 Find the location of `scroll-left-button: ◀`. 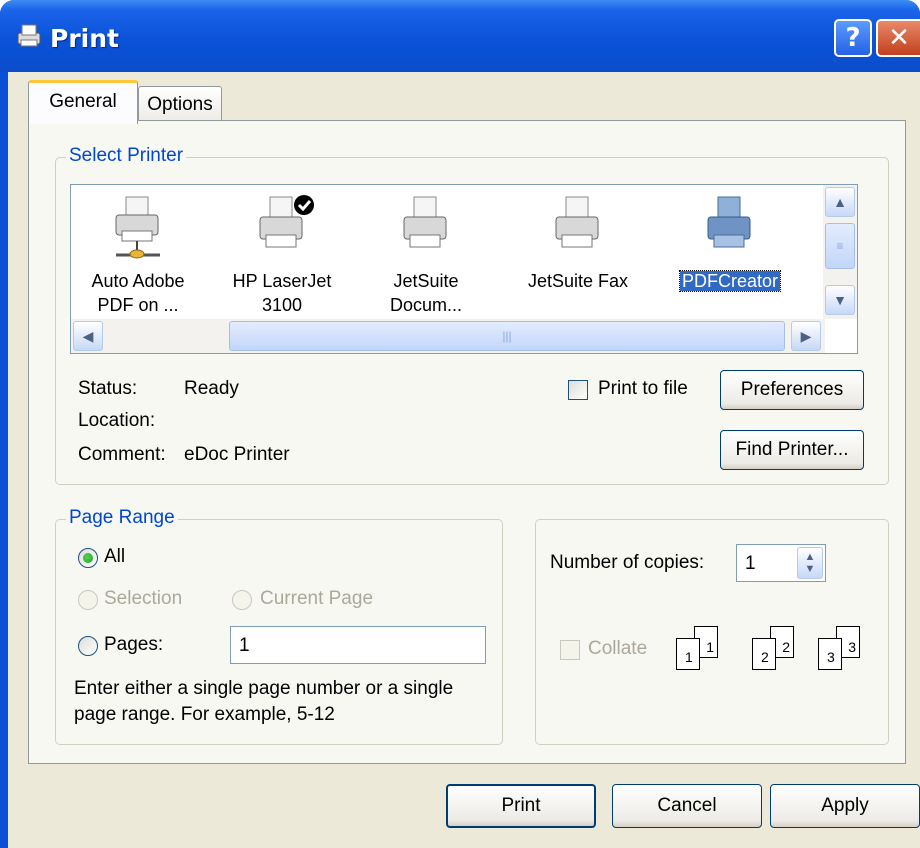

scroll-left-button: ◀ is located at coordinates (88, 336).